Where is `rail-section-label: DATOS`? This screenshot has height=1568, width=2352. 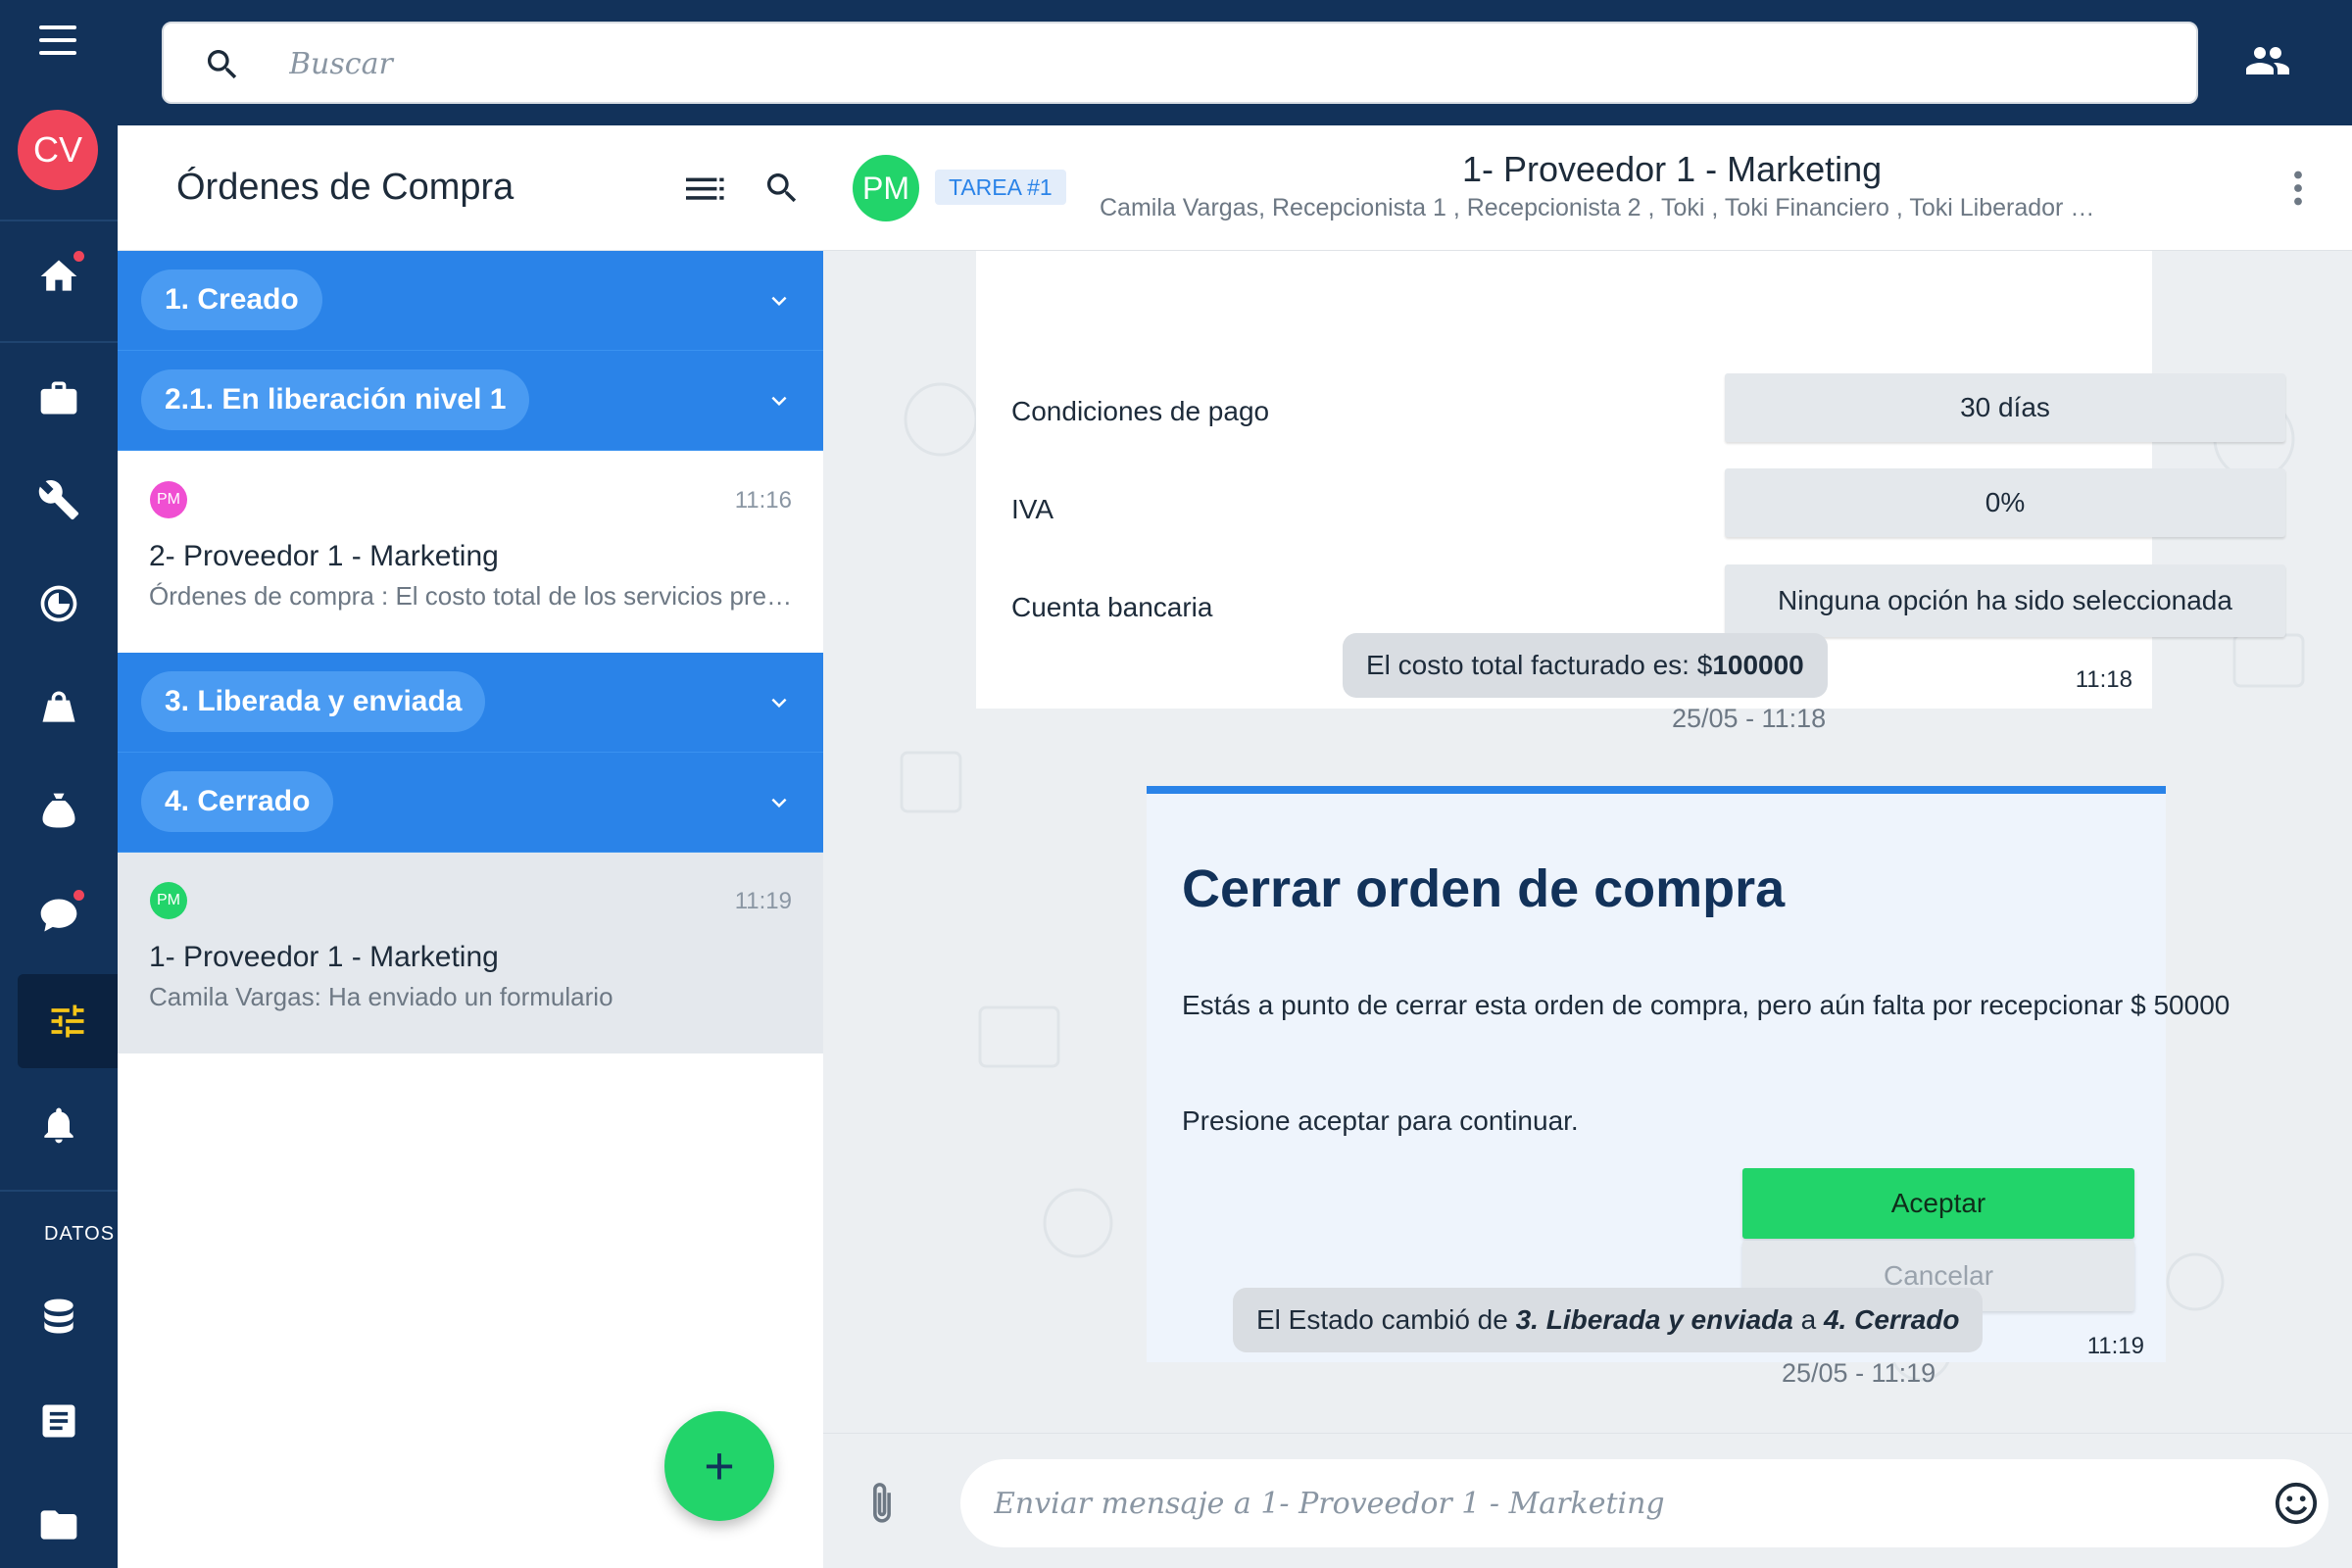
rail-section-label: DATOS is located at coordinates (80, 1234).